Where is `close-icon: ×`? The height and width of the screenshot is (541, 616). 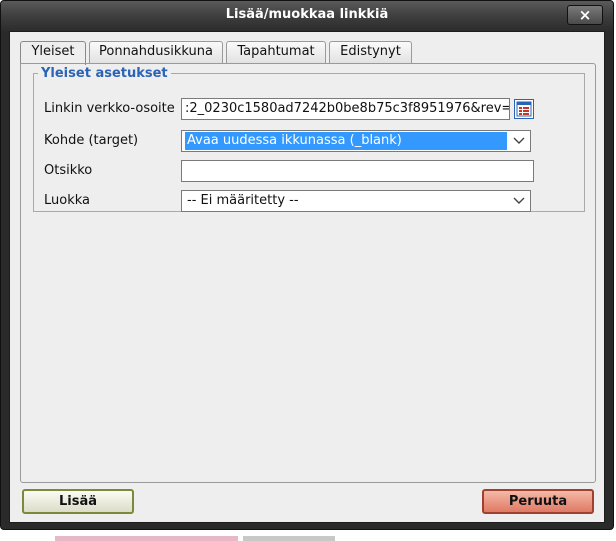
close-icon: × is located at coordinates (585, 15).